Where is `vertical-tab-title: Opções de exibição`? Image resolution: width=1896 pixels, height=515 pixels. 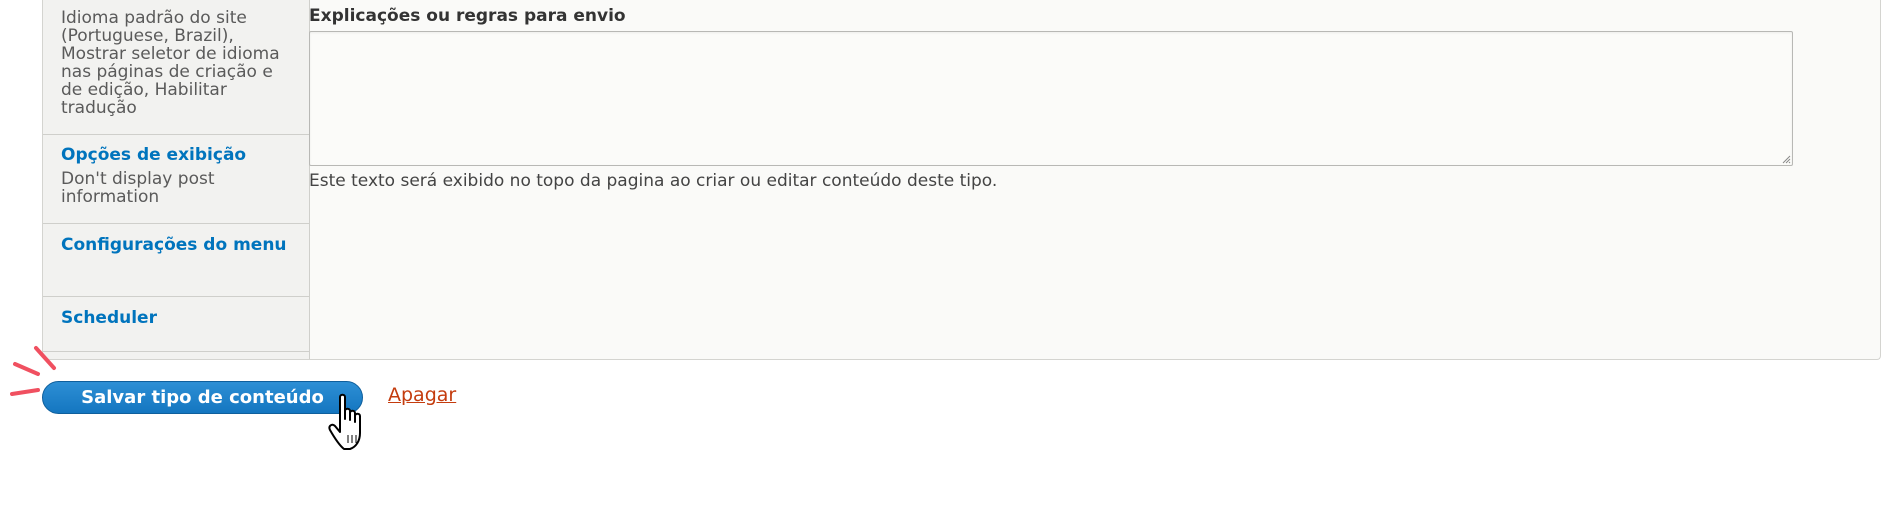 vertical-tab-title: Opções de exibição is located at coordinates (154, 155).